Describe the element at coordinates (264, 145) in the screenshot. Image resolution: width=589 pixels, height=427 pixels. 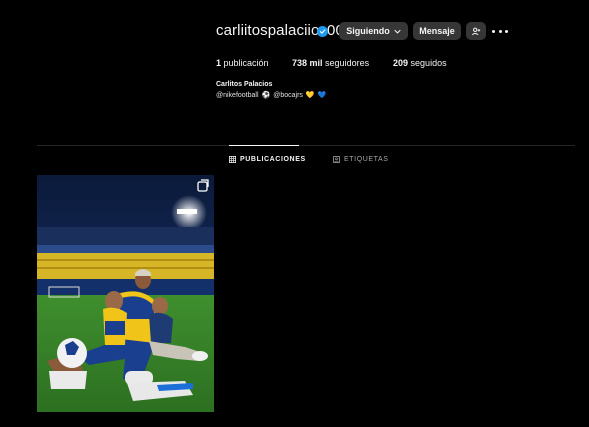
I see `active-tab-indicator` at that location.